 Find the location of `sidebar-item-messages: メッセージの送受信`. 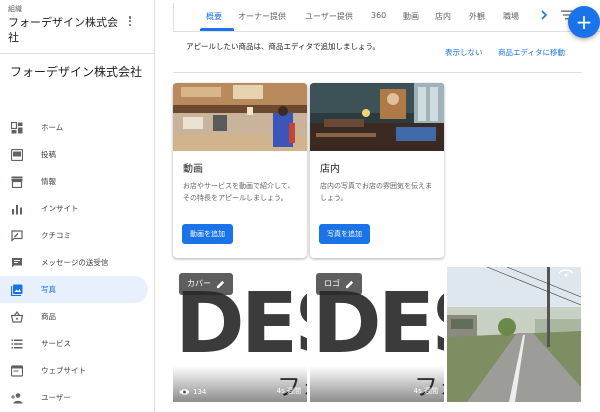

sidebar-item-messages: メッセージの送受信 is located at coordinates (77, 262).